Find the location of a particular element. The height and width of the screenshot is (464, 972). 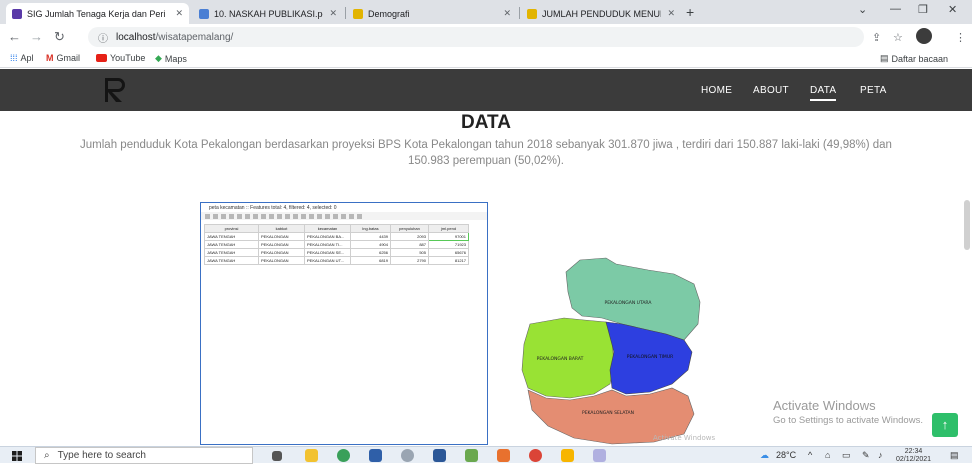

nav-peta: PETA is located at coordinates (873, 90).